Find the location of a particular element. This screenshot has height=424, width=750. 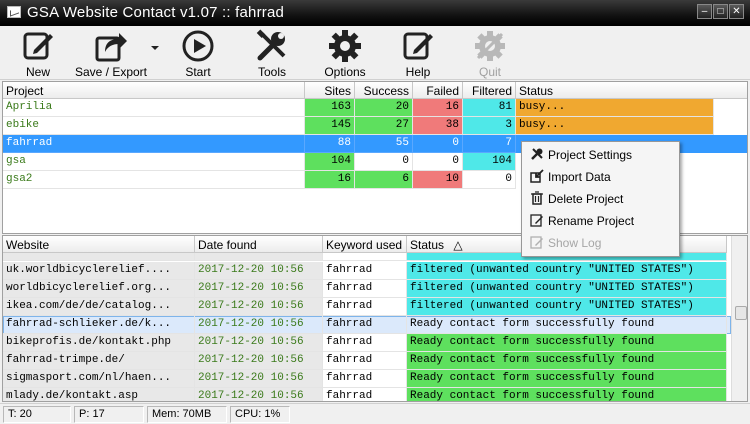

help-button: Help is located at coordinates (418, 53).